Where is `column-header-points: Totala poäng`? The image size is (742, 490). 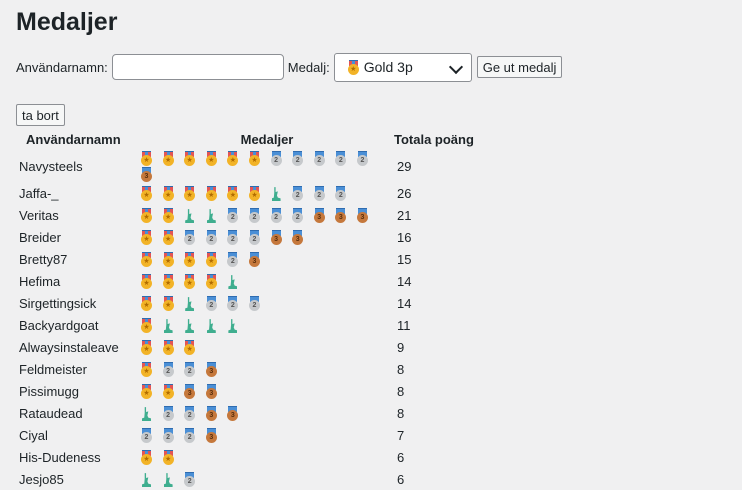 column-header-points: Totala poäng is located at coordinates (434, 139).